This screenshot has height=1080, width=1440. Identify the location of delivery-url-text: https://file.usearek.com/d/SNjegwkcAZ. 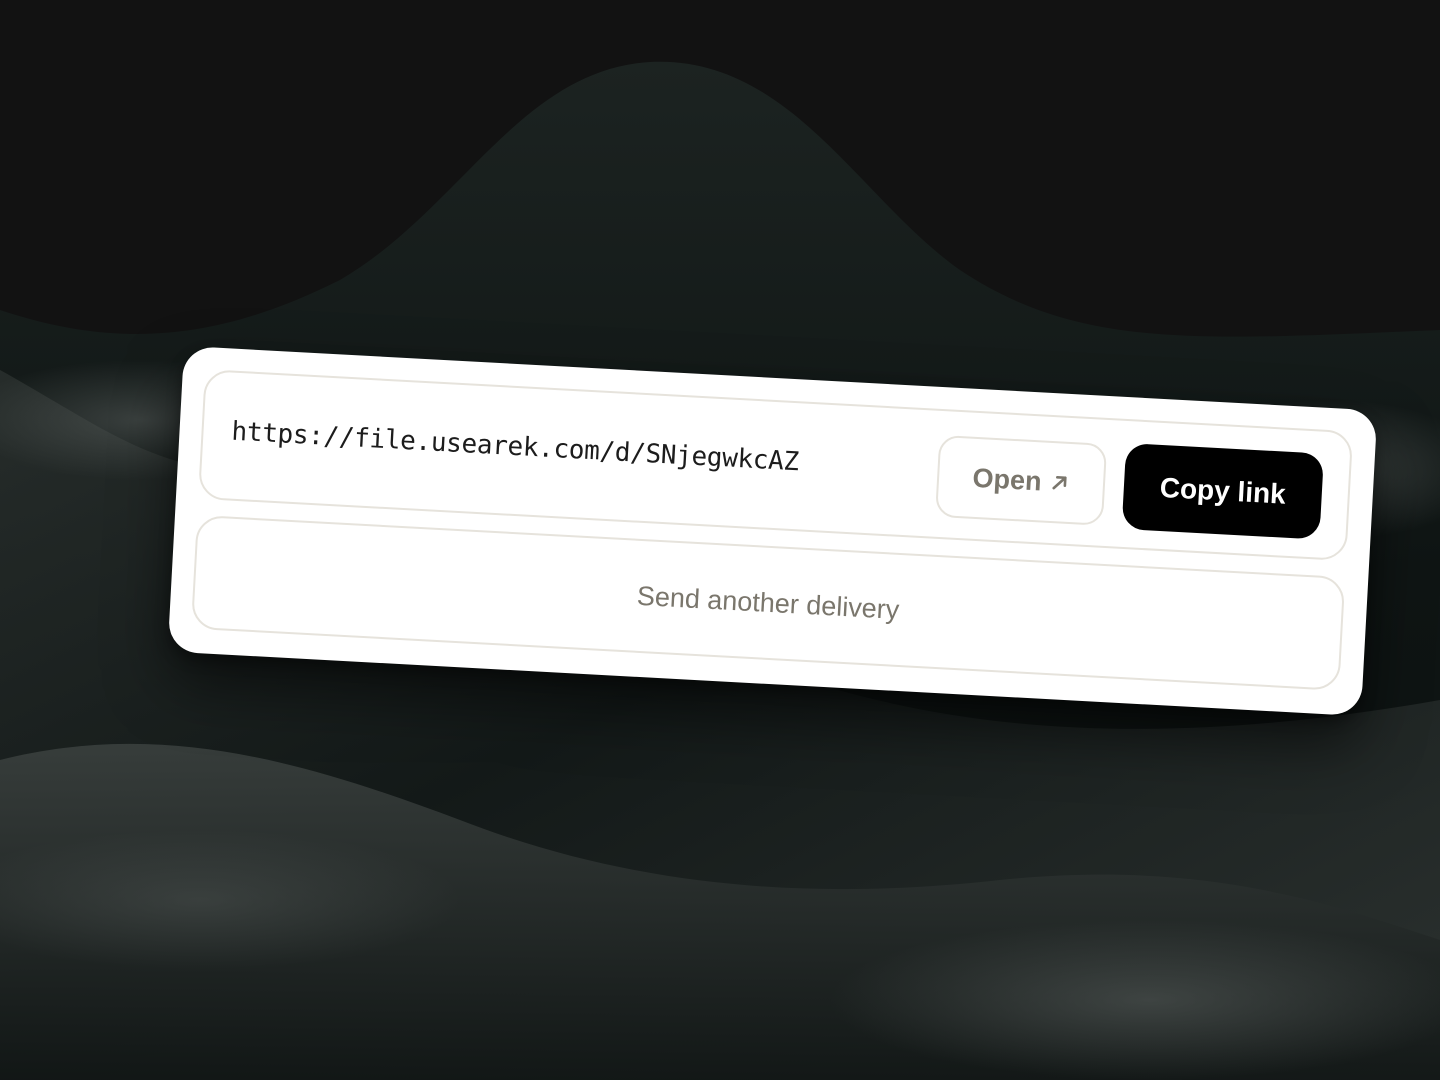
(515, 447).